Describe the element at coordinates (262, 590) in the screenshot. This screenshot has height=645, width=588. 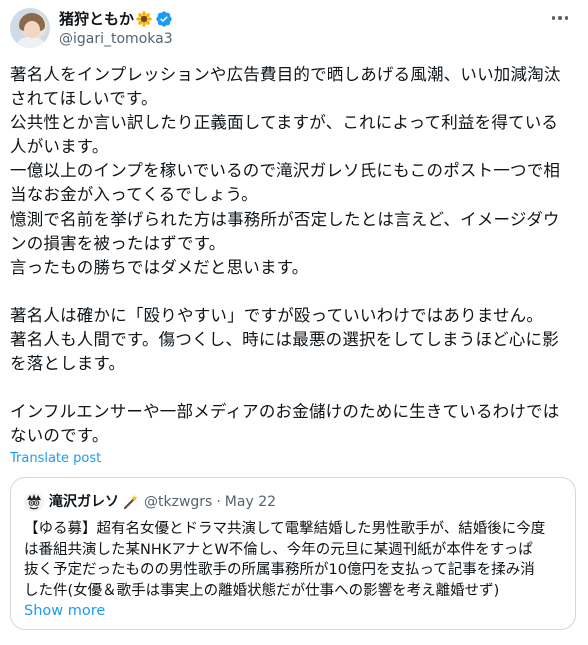
I see `quoted-text-line: した件(女優＆歌手は事実上の離婚状態だが仕事への影響を考え離婚せず)` at that location.